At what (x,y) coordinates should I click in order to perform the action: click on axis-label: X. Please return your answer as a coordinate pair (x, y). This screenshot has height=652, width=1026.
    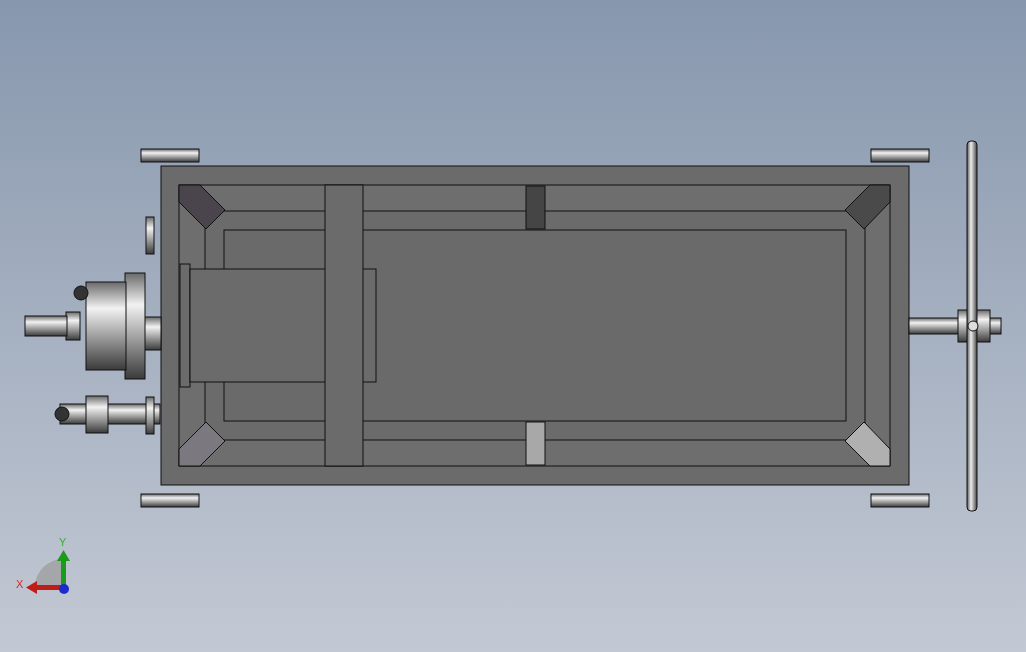
    Looking at the image, I should click on (20, 584).